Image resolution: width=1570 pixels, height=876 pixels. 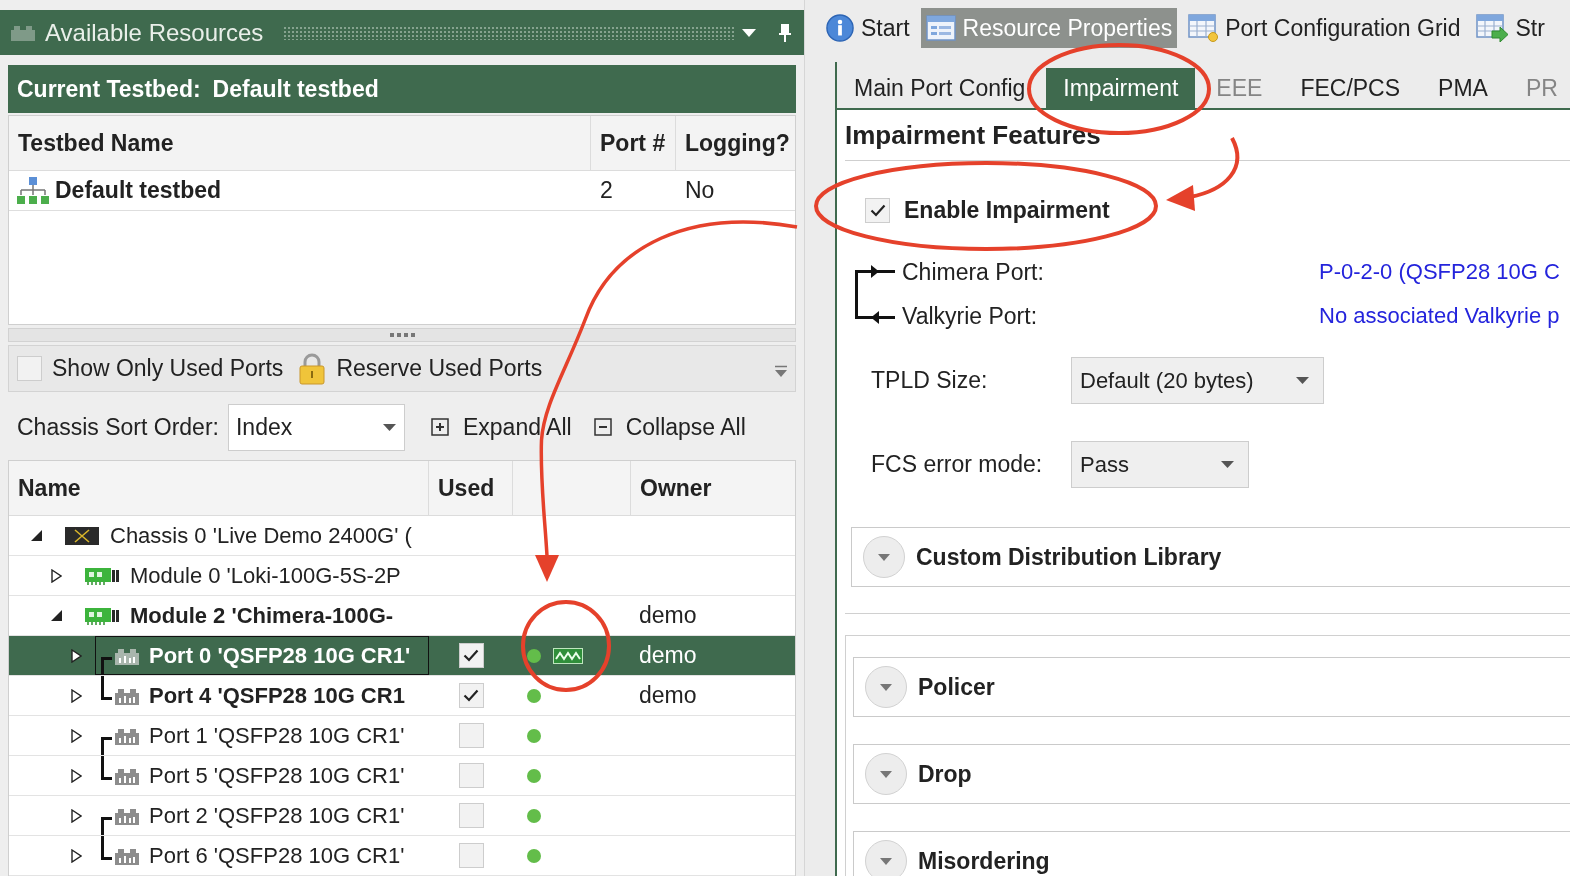 I want to click on document-tab: Port Configuration Grid, so click(x=1324, y=28).